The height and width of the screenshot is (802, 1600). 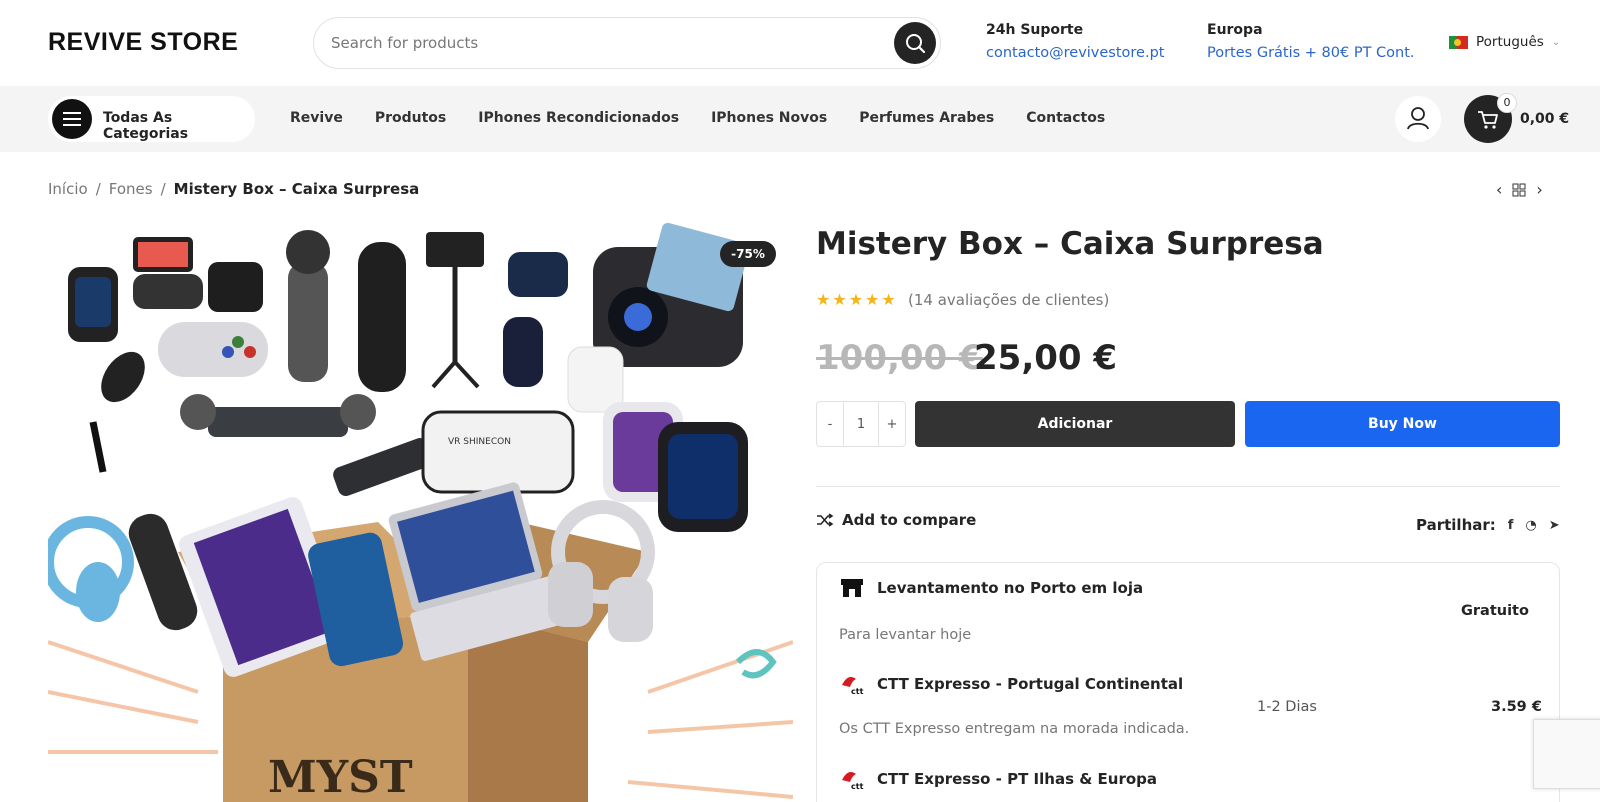 What do you see at coordinates (1511, 525) in the screenshot?
I see `facebook-icon: f` at bounding box center [1511, 525].